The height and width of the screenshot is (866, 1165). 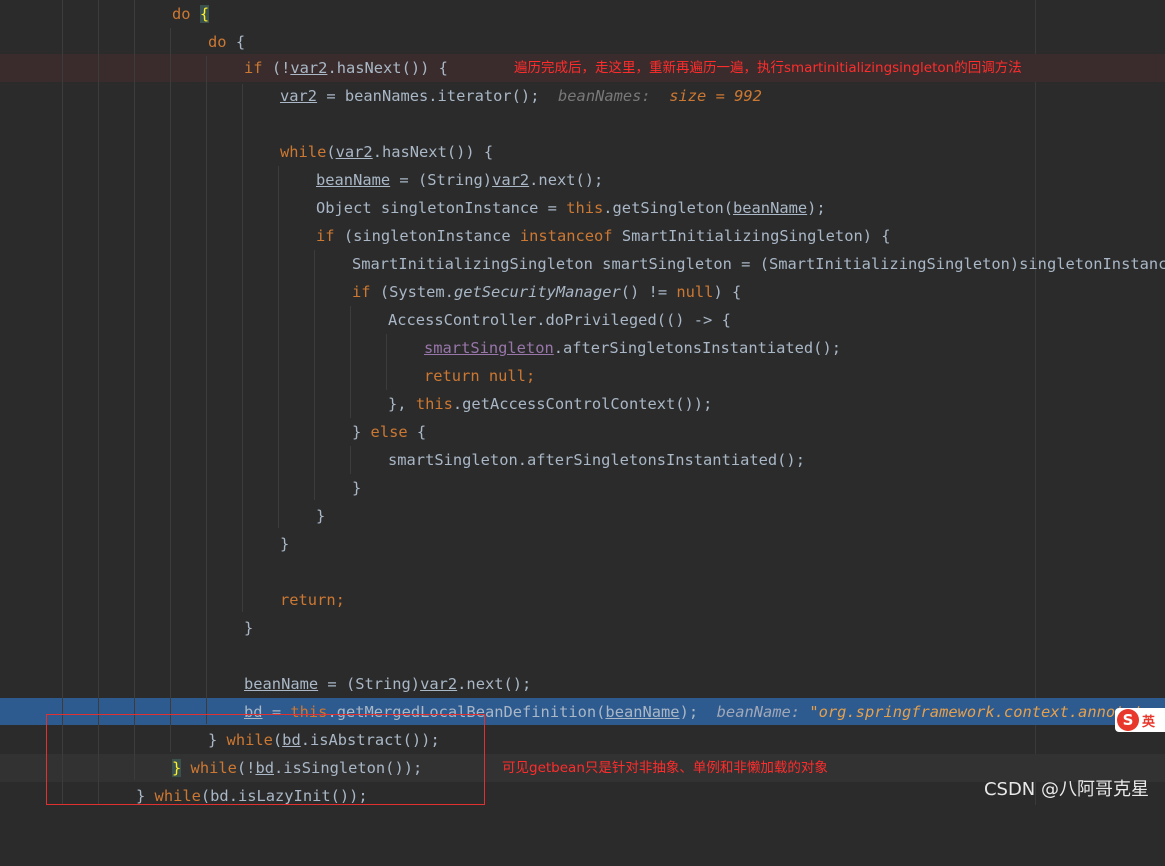 I want to click on static-method: getSecurityManager, so click(x=537, y=292).